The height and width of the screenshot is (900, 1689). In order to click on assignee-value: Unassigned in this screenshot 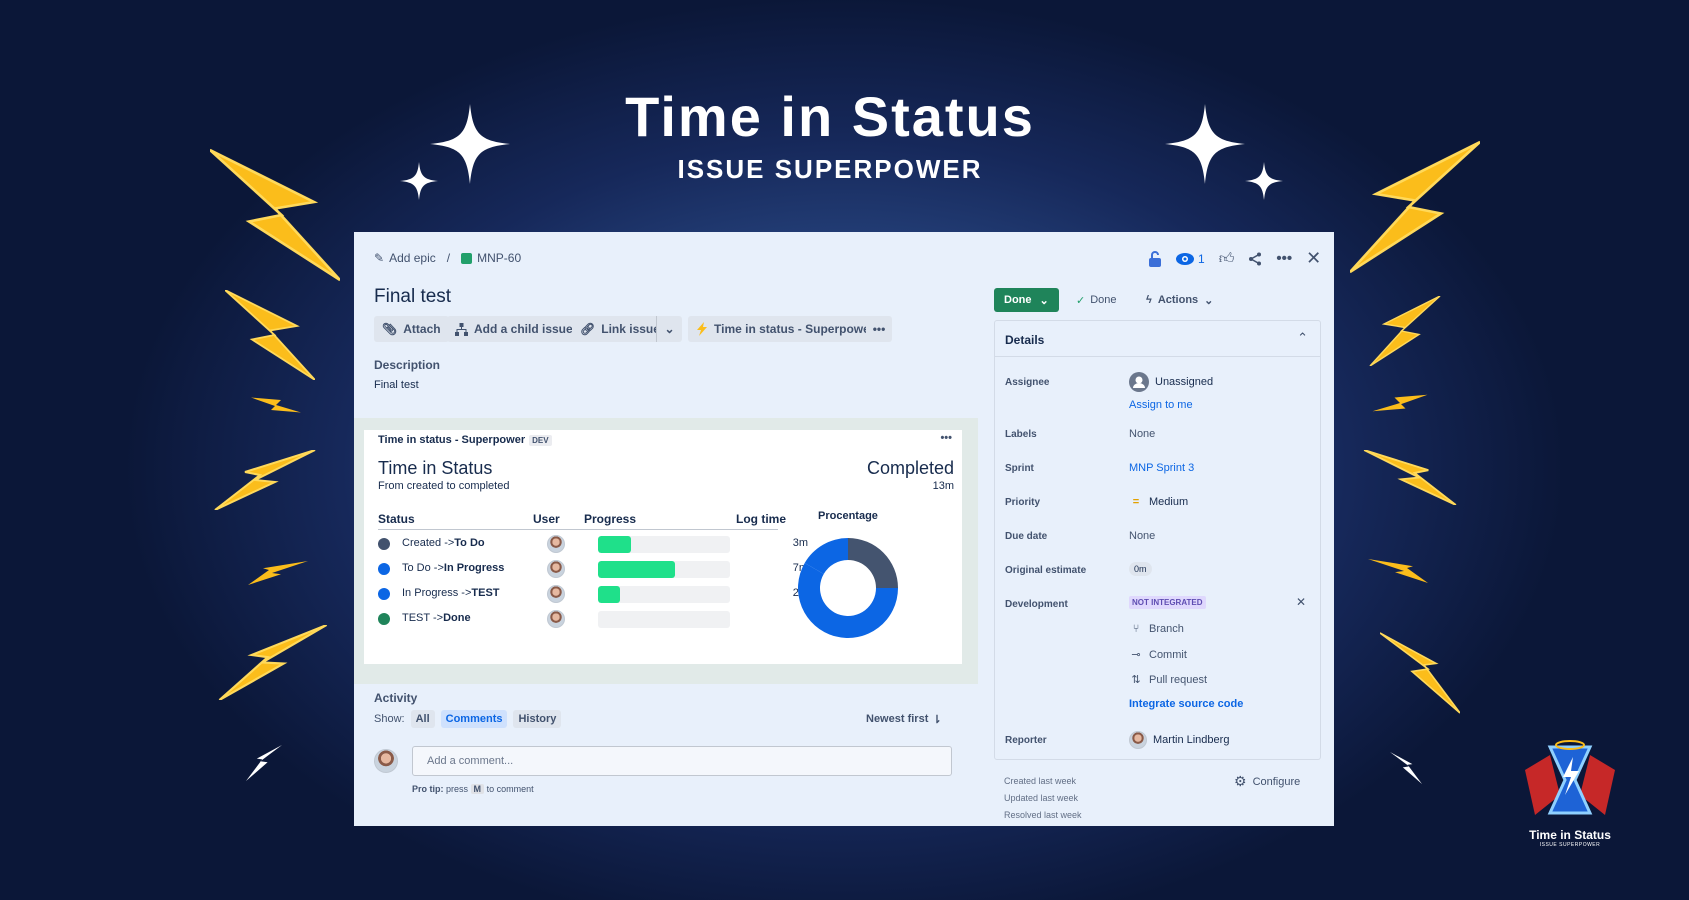, I will do `click(1171, 382)`.